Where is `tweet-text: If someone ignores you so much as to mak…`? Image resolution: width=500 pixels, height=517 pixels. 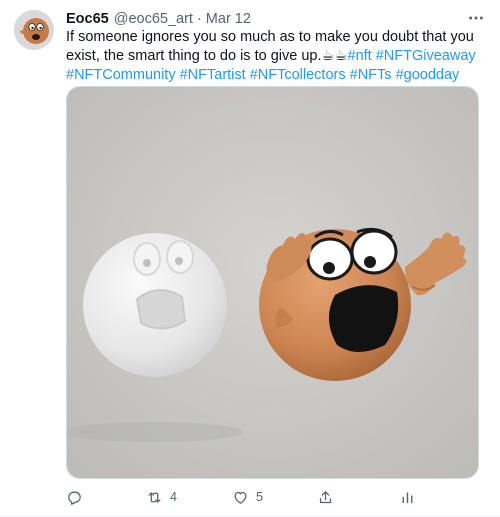 tweet-text: If someone ignores you so much as to mak… is located at coordinates (276, 56).